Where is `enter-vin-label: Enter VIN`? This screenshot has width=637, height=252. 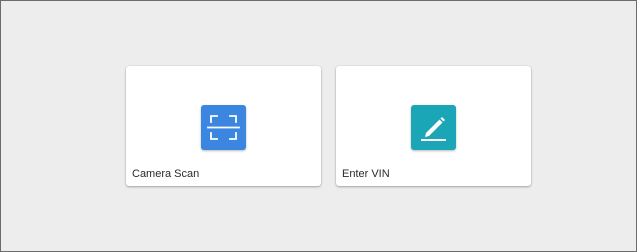 enter-vin-label: Enter VIN is located at coordinates (366, 174).